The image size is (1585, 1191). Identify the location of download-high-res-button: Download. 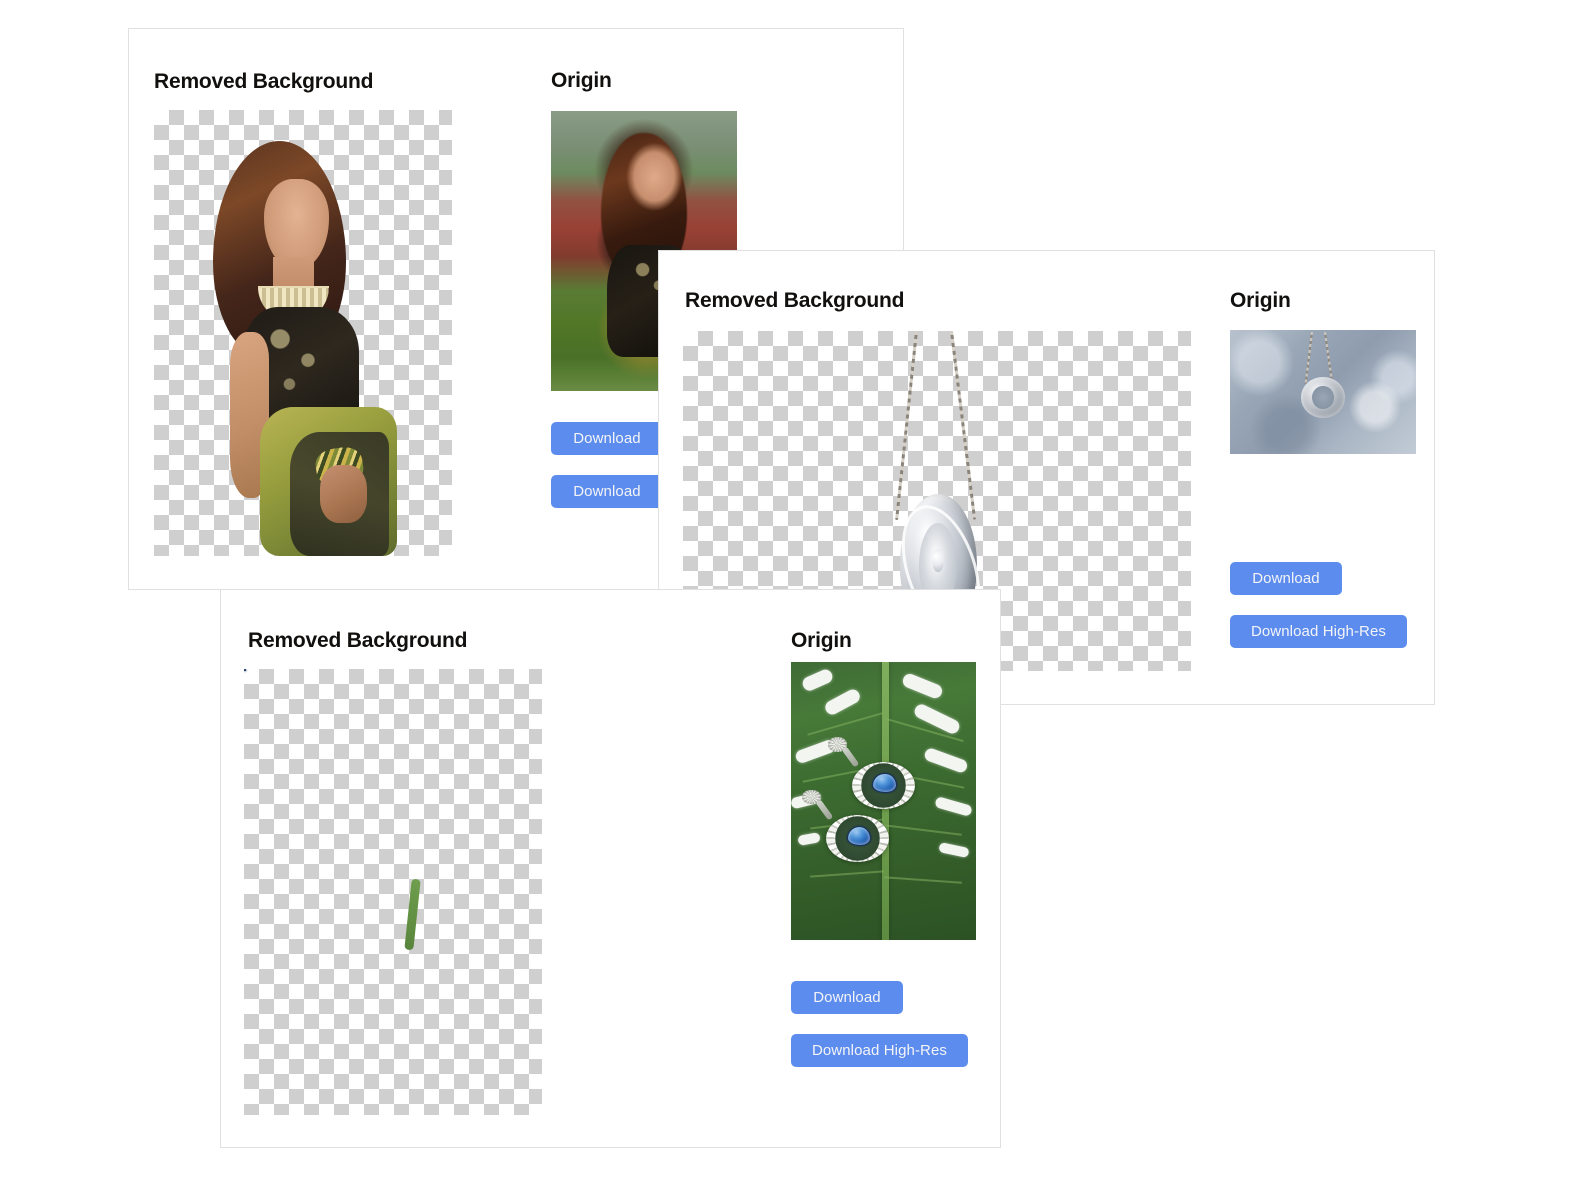
(607, 491).